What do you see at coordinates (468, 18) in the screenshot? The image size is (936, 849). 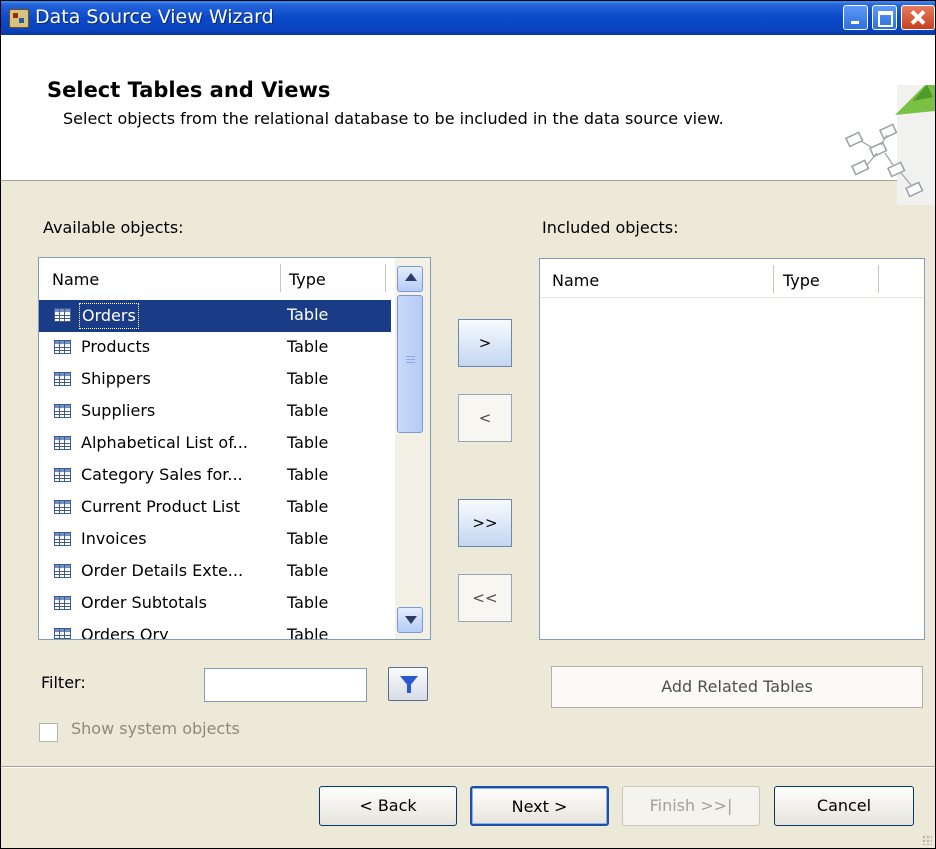 I see `title-bar: Data Source View Wizard` at bounding box center [468, 18].